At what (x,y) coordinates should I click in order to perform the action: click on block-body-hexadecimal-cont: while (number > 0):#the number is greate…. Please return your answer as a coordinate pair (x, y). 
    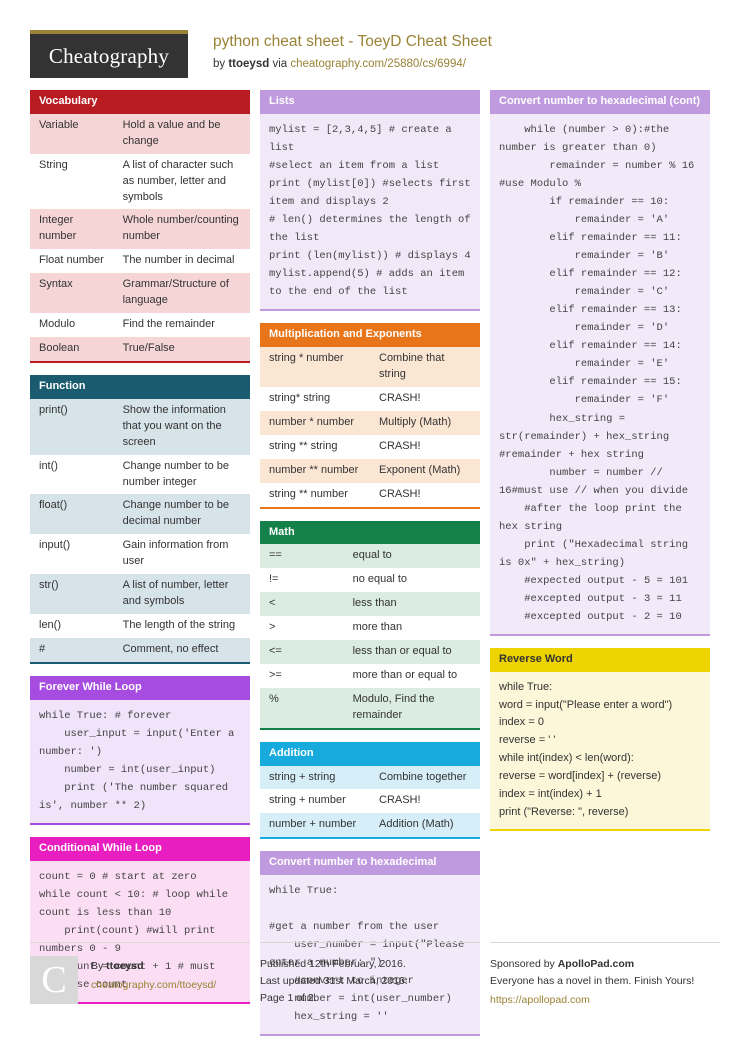
    Looking at the image, I should click on (600, 375).